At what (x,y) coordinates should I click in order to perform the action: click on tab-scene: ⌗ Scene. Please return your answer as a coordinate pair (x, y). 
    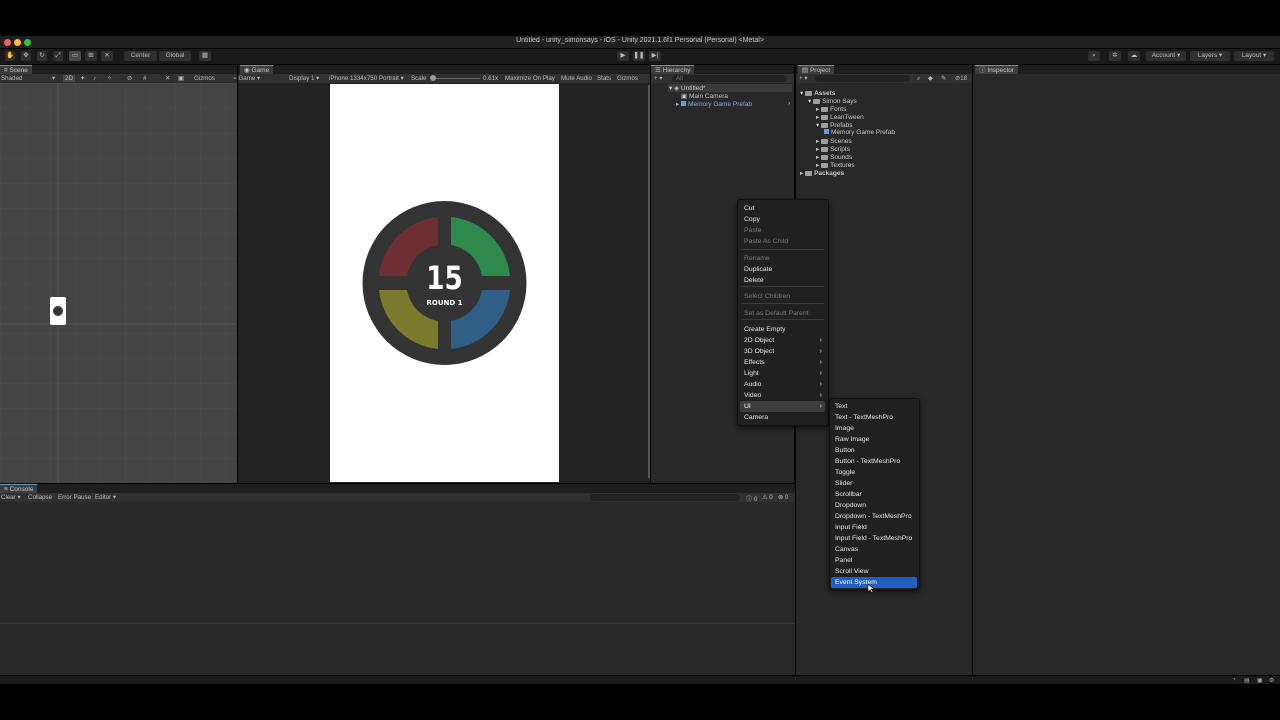
    Looking at the image, I should click on (16, 69).